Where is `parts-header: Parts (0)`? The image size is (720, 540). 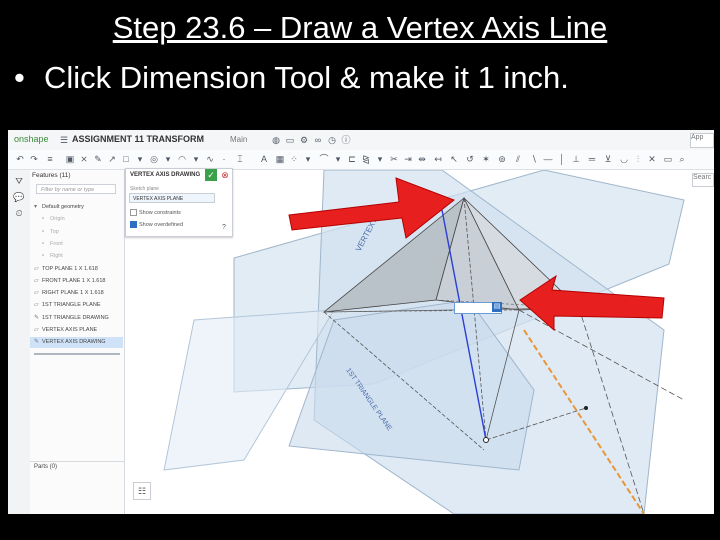
parts-header: Parts (0) is located at coordinates (45, 467).